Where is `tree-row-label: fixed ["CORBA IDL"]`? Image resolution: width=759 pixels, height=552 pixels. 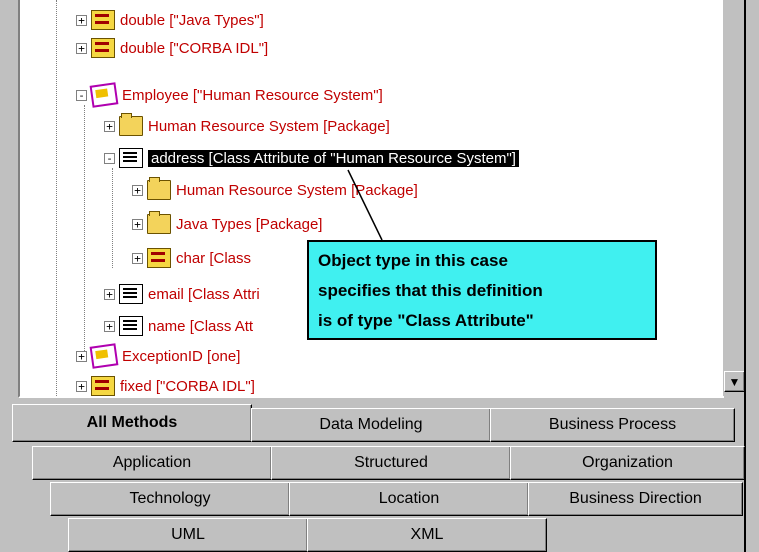 tree-row-label: fixed ["CORBA IDL"] is located at coordinates (187, 386).